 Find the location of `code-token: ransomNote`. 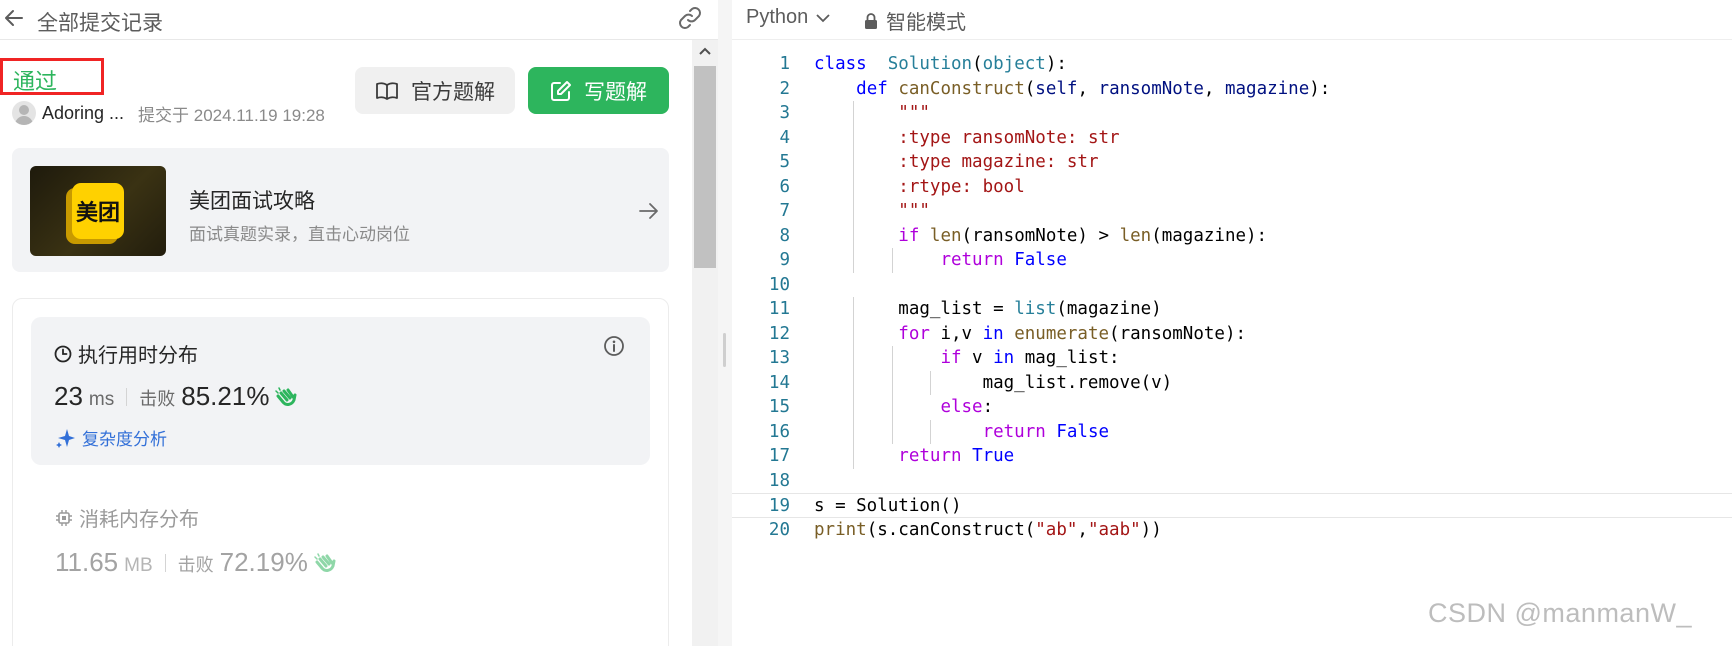

code-token: ransomNote is located at coordinates (1151, 88).